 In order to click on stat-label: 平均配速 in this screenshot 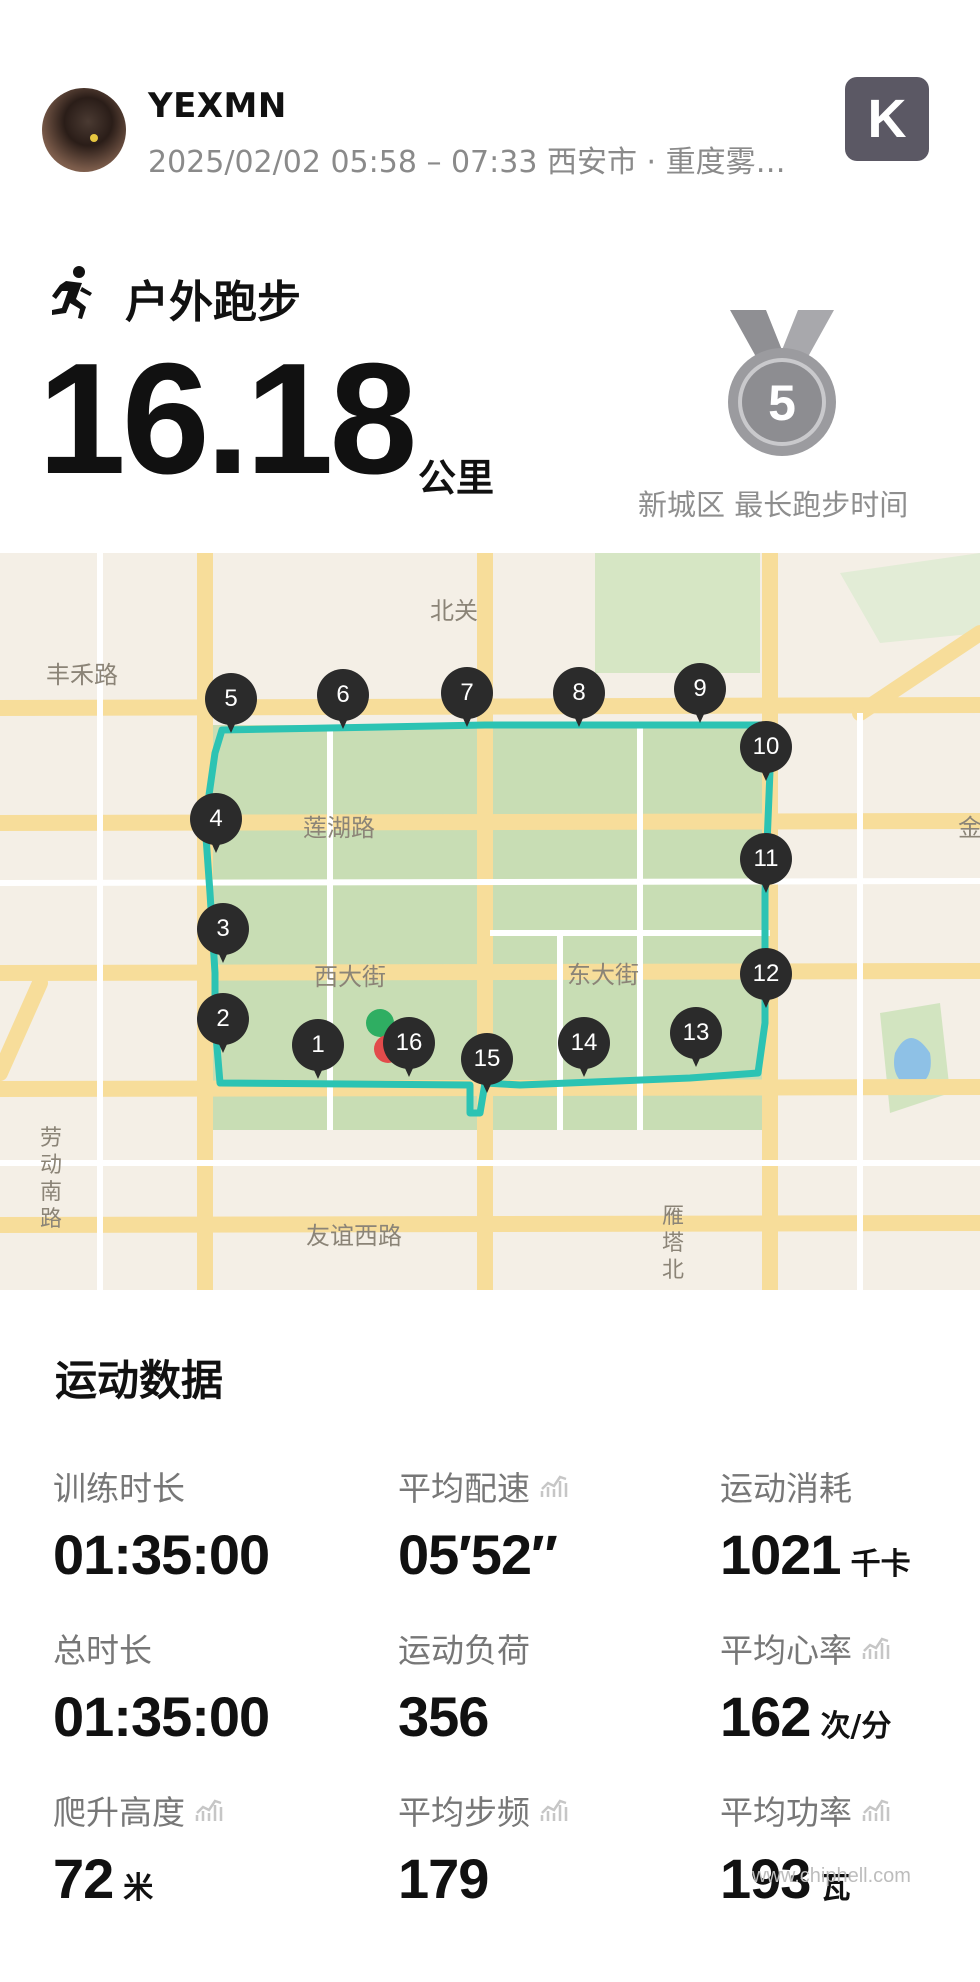, I will do `click(464, 1488)`.